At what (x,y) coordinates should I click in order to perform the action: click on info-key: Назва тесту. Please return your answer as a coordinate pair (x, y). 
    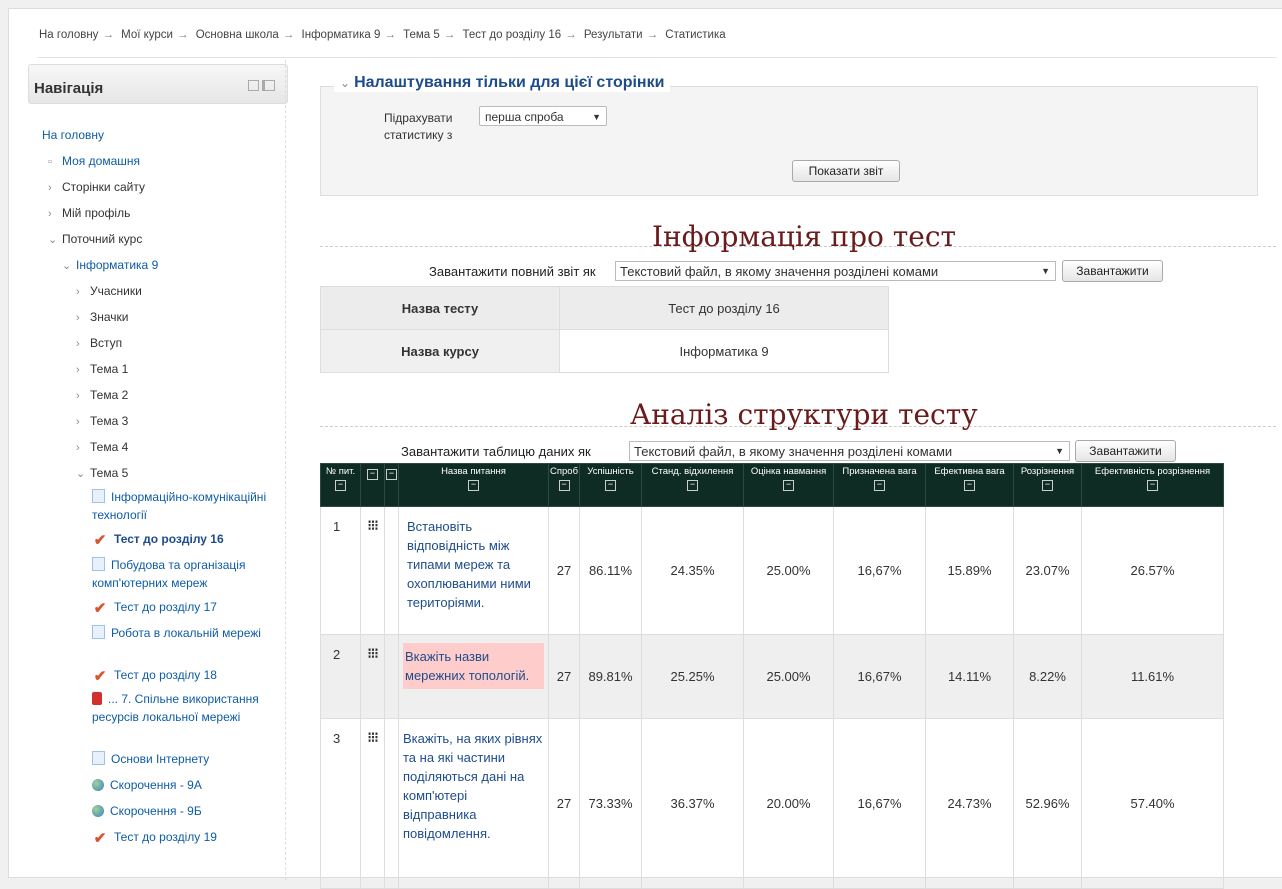
    Looking at the image, I should click on (440, 308).